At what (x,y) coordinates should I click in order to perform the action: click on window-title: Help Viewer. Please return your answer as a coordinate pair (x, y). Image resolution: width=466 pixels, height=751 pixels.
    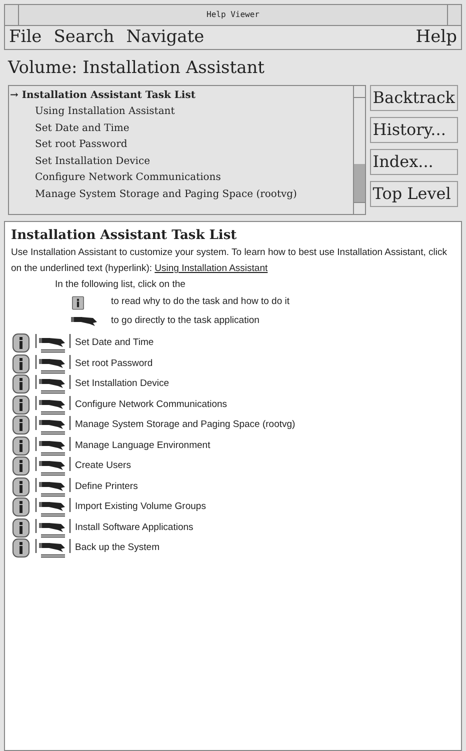
    Looking at the image, I should click on (233, 15).